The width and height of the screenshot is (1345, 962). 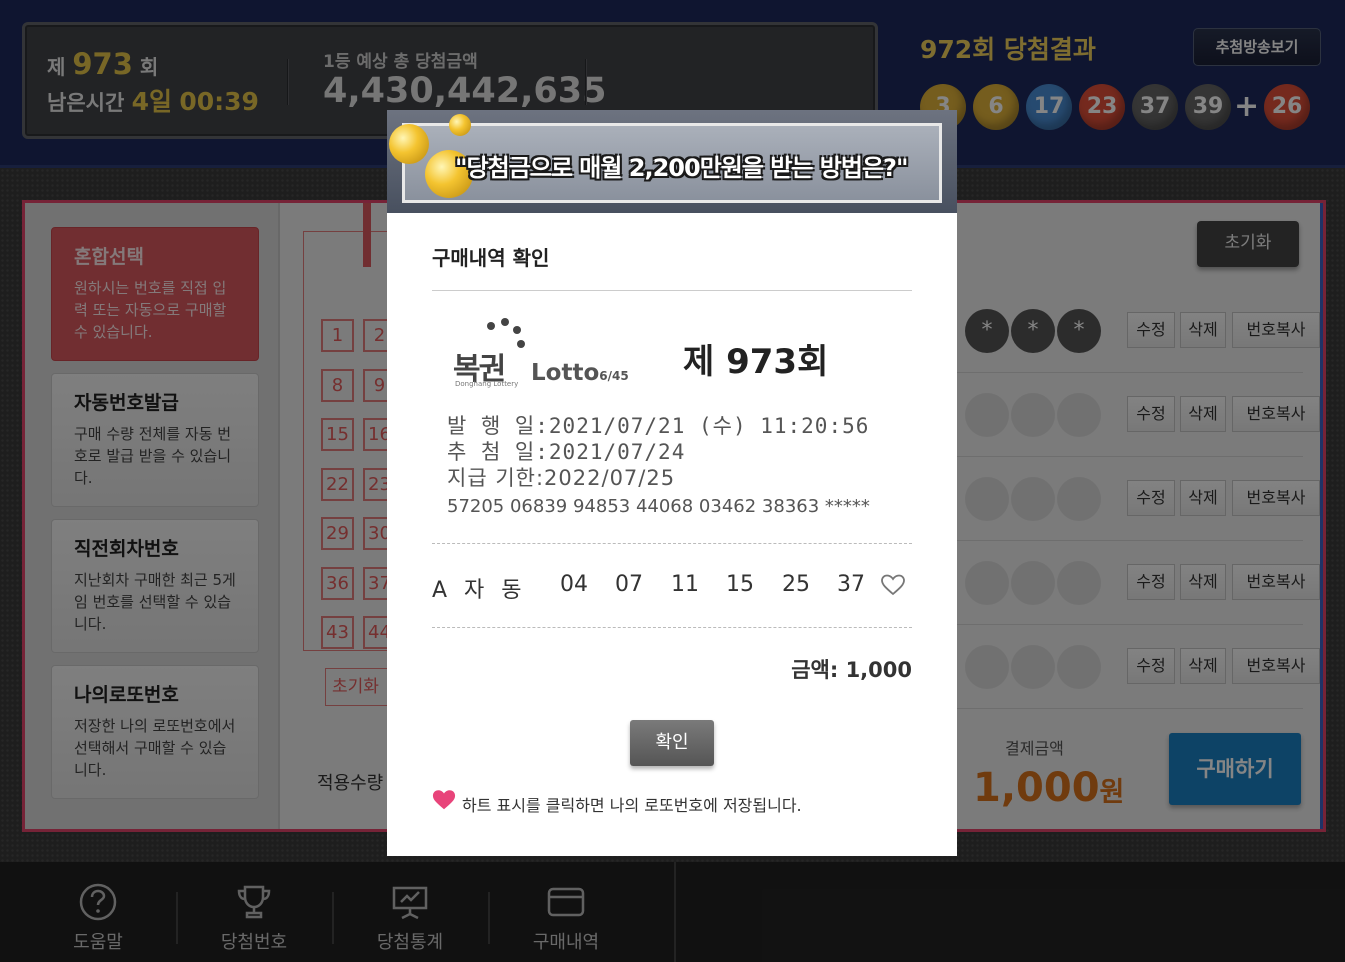 What do you see at coordinates (491, 258) in the screenshot?
I see `modal-title: 구매내역 확인` at bounding box center [491, 258].